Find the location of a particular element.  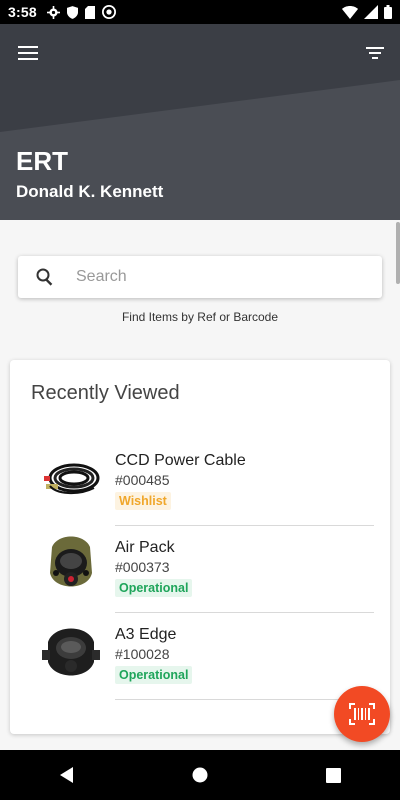

barcode-scan-icon is located at coordinates (362, 714).